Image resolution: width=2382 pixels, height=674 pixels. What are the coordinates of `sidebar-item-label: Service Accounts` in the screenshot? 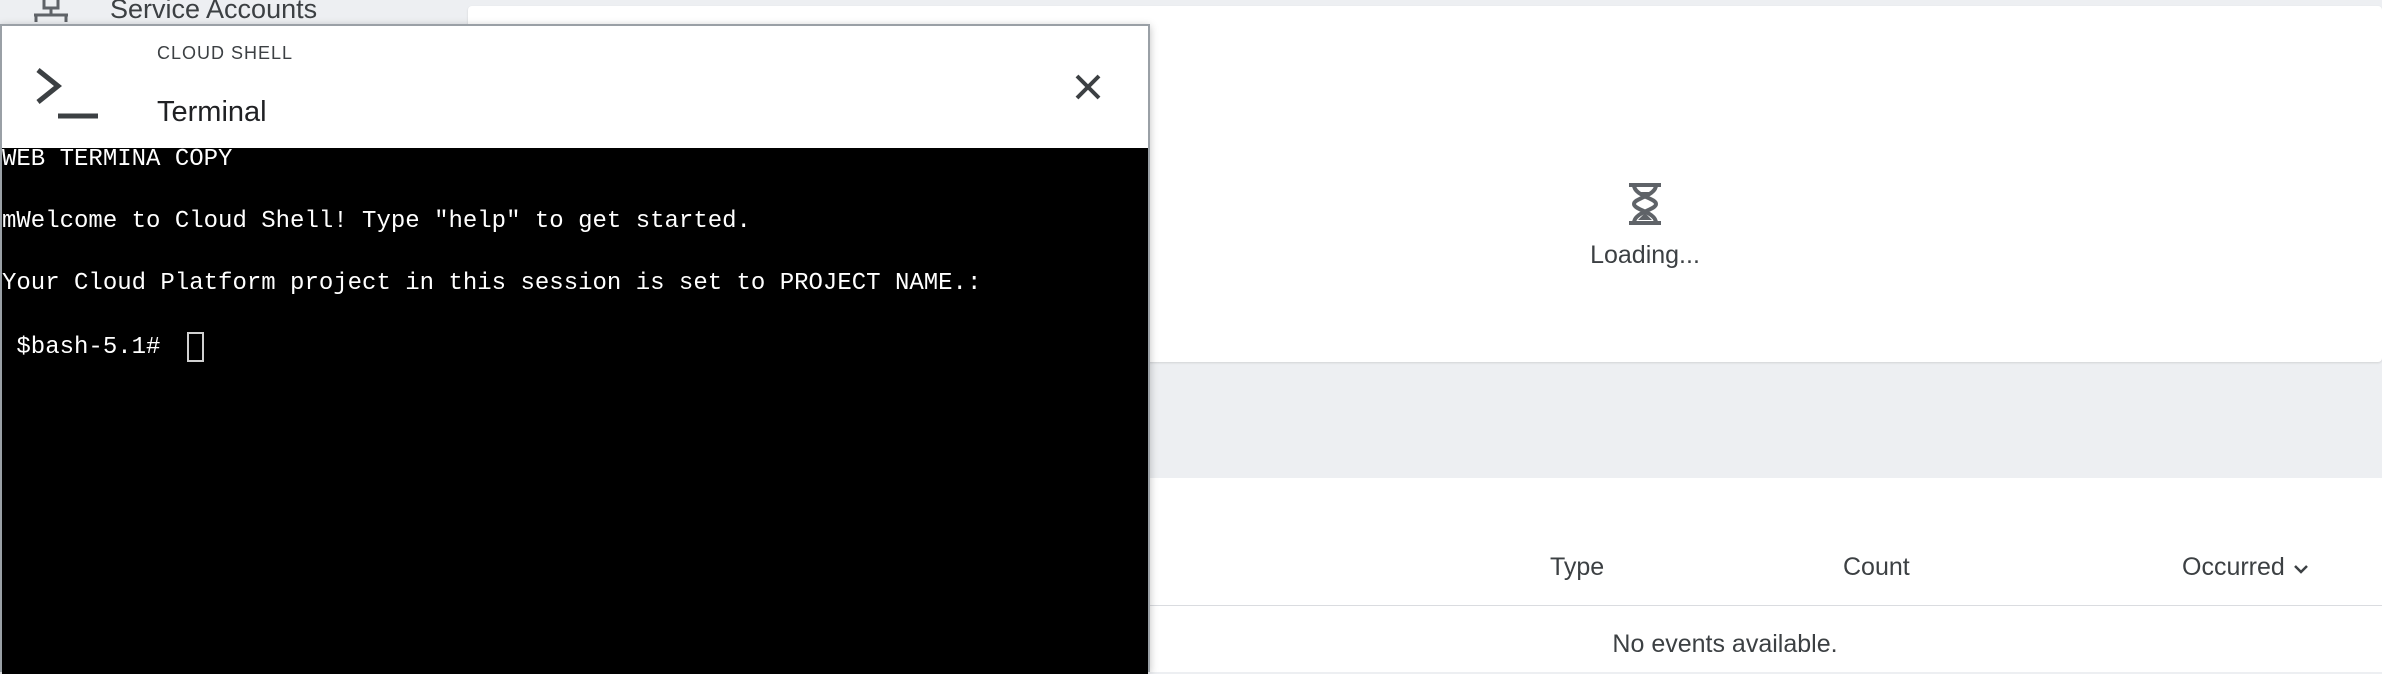 It's located at (214, 12).